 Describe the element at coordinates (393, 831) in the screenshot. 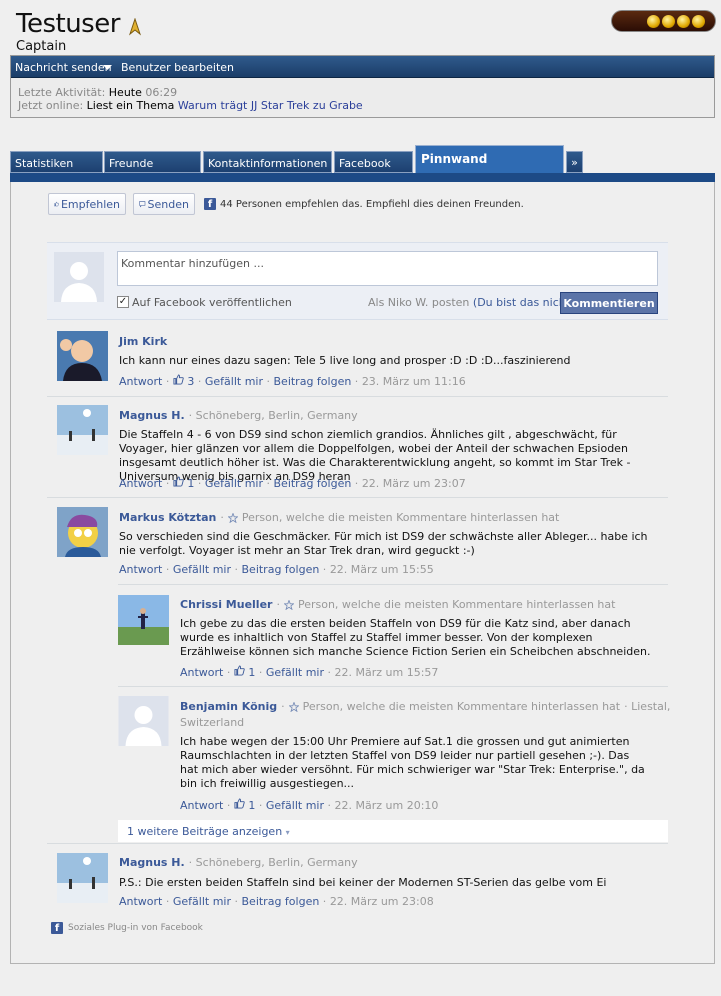

I see `show-more-replies-link: 1 weitere Beiträge anzeigen ▾` at that location.